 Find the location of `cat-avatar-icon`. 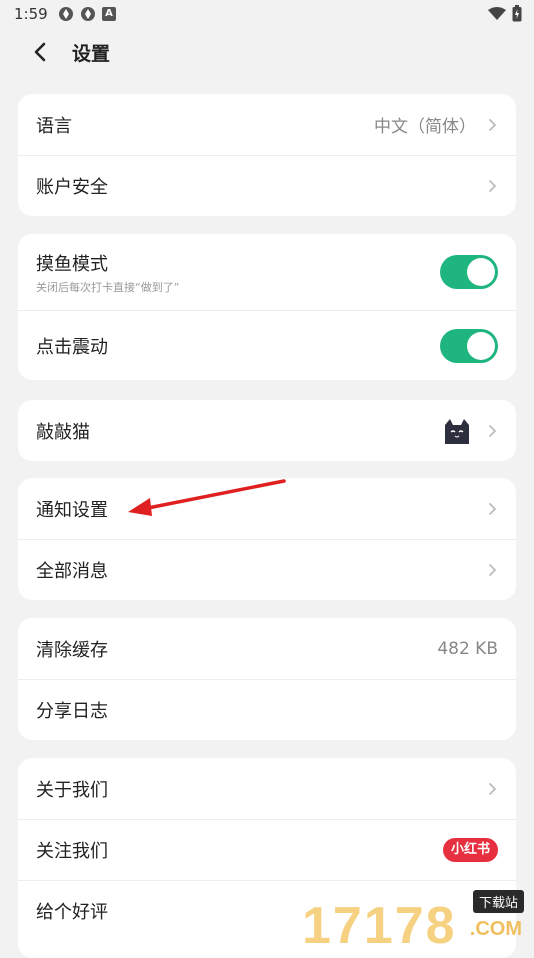

cat-avatar-icon is located at coordinates (457, 431).